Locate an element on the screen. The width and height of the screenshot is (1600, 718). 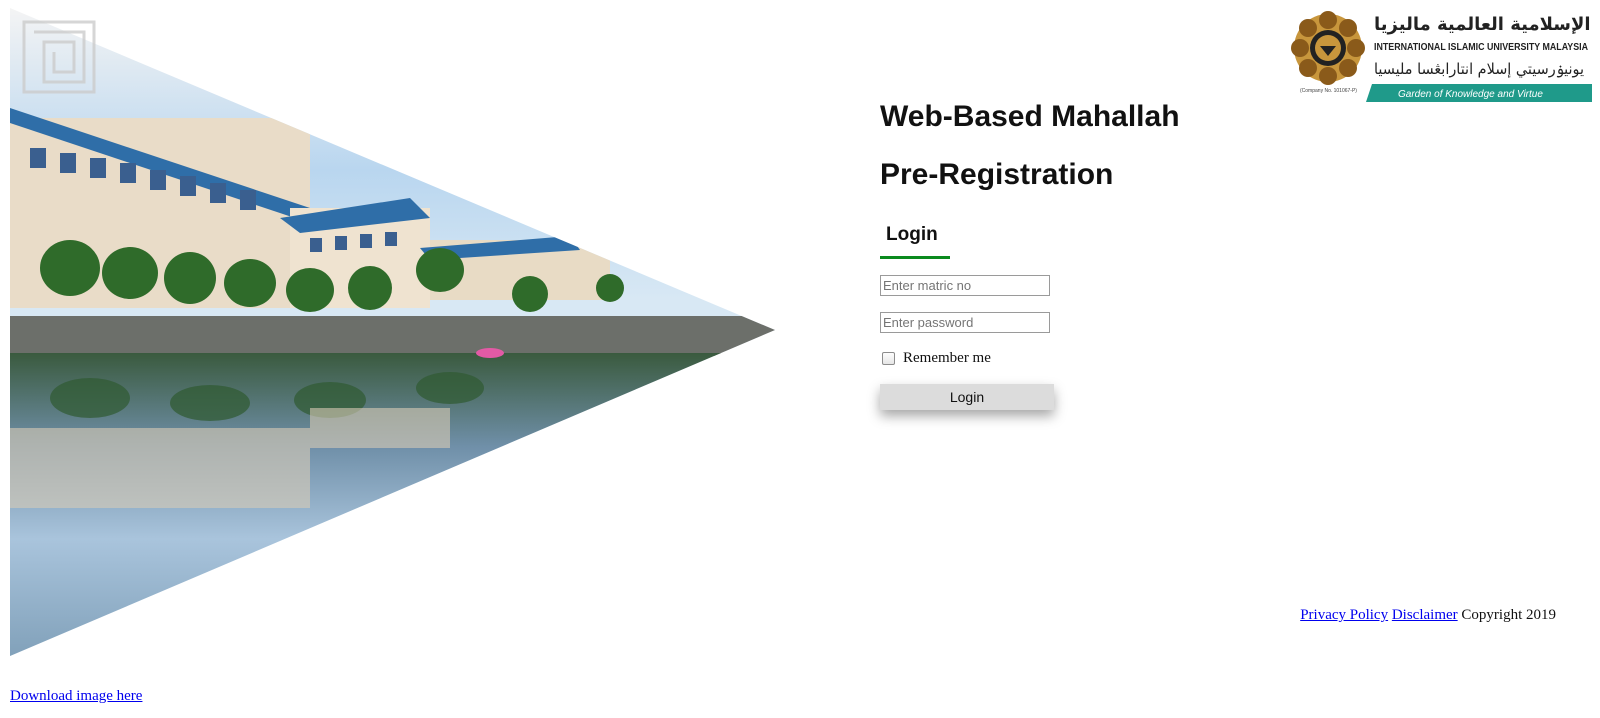
copyright-text: Copyright 2019 is located at coordinates (1508, 615).